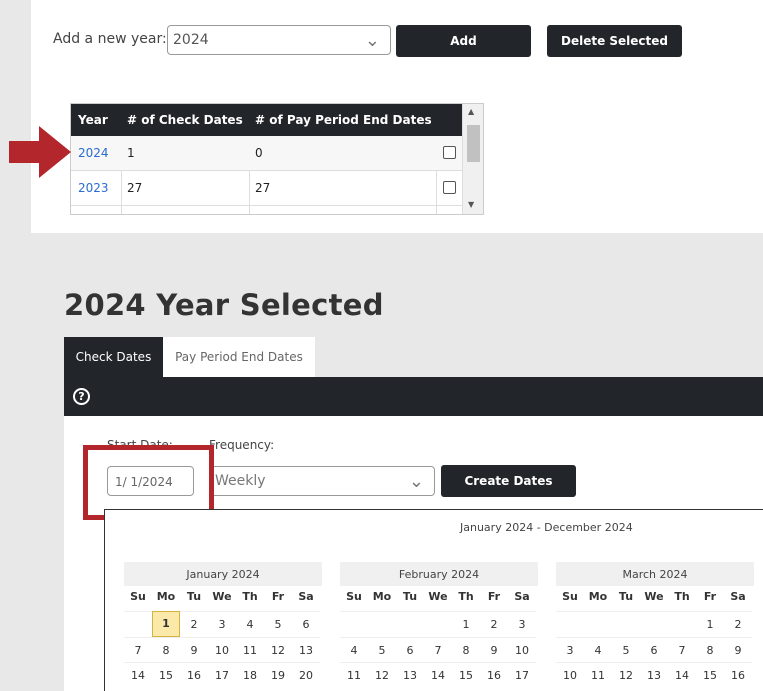  I want to click on day-grid: 1 2 3 4 5 6 7 8 9 10 11 12 13 14 15 16 17, so click(439, 649).